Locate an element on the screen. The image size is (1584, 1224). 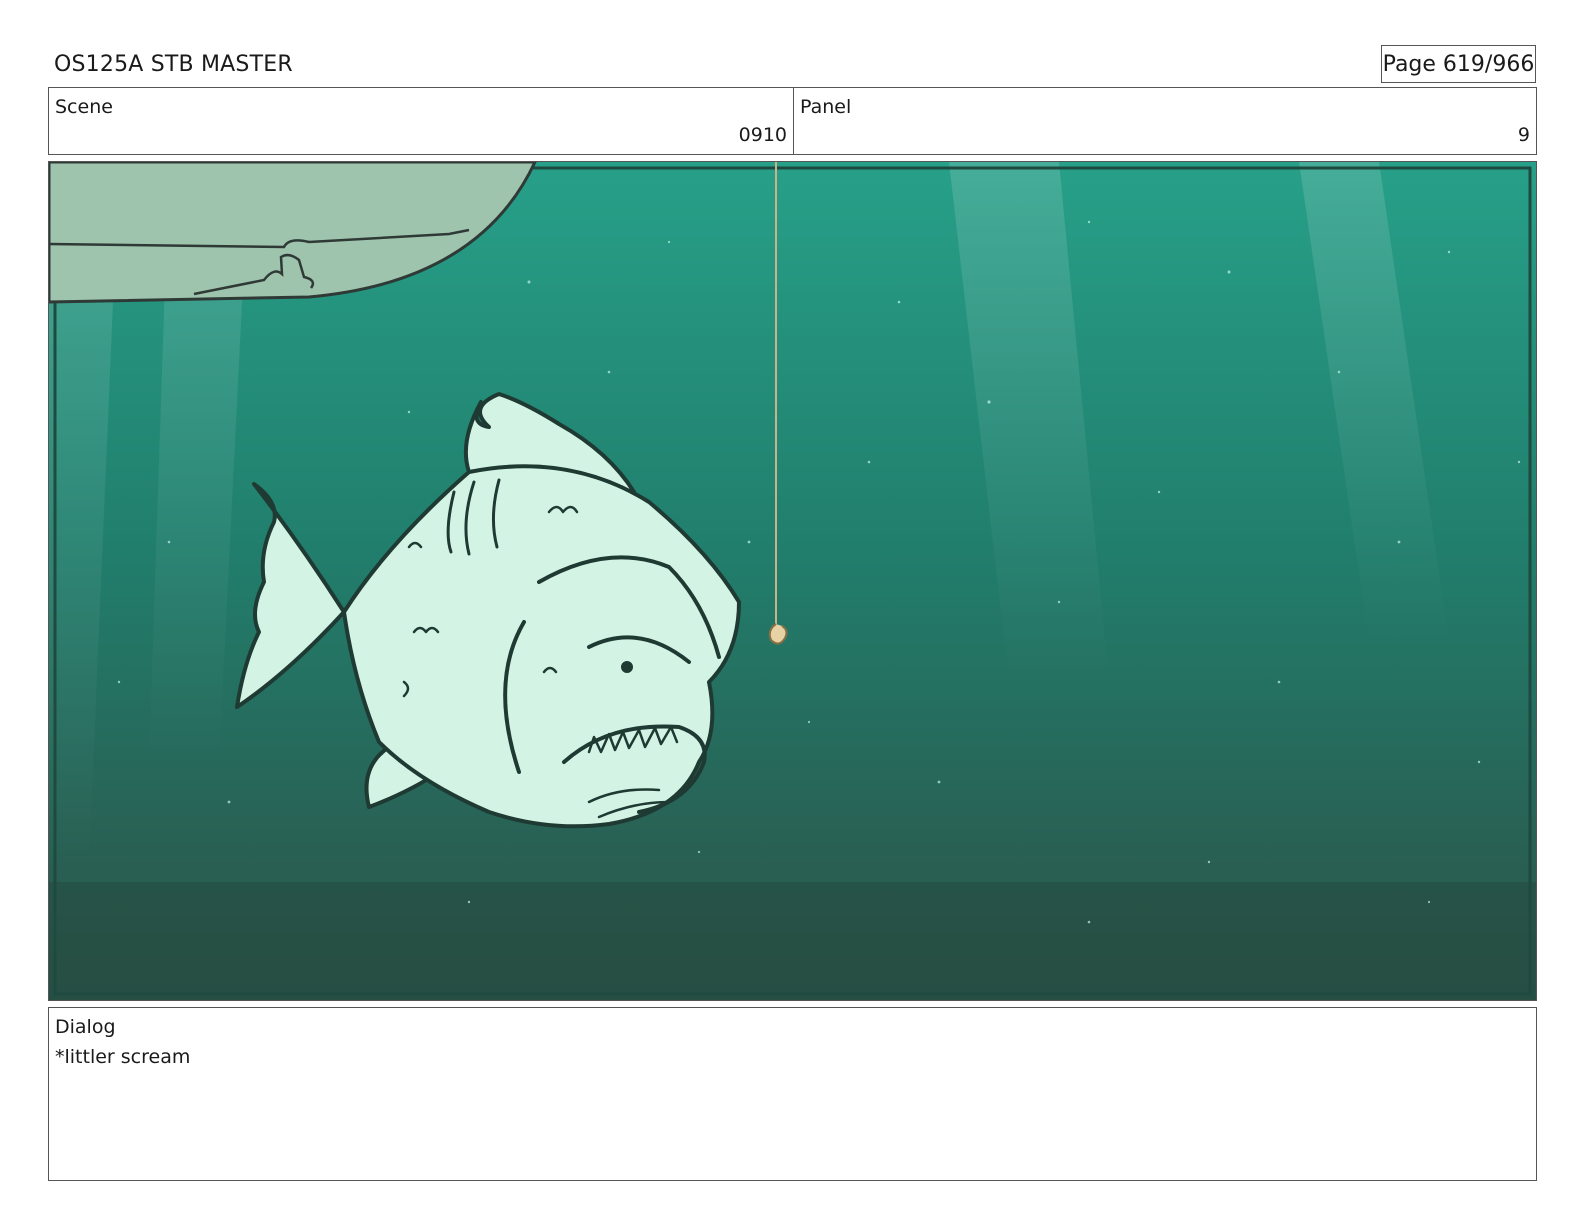
panel-label: Panel is located at coordinates (826, 107).